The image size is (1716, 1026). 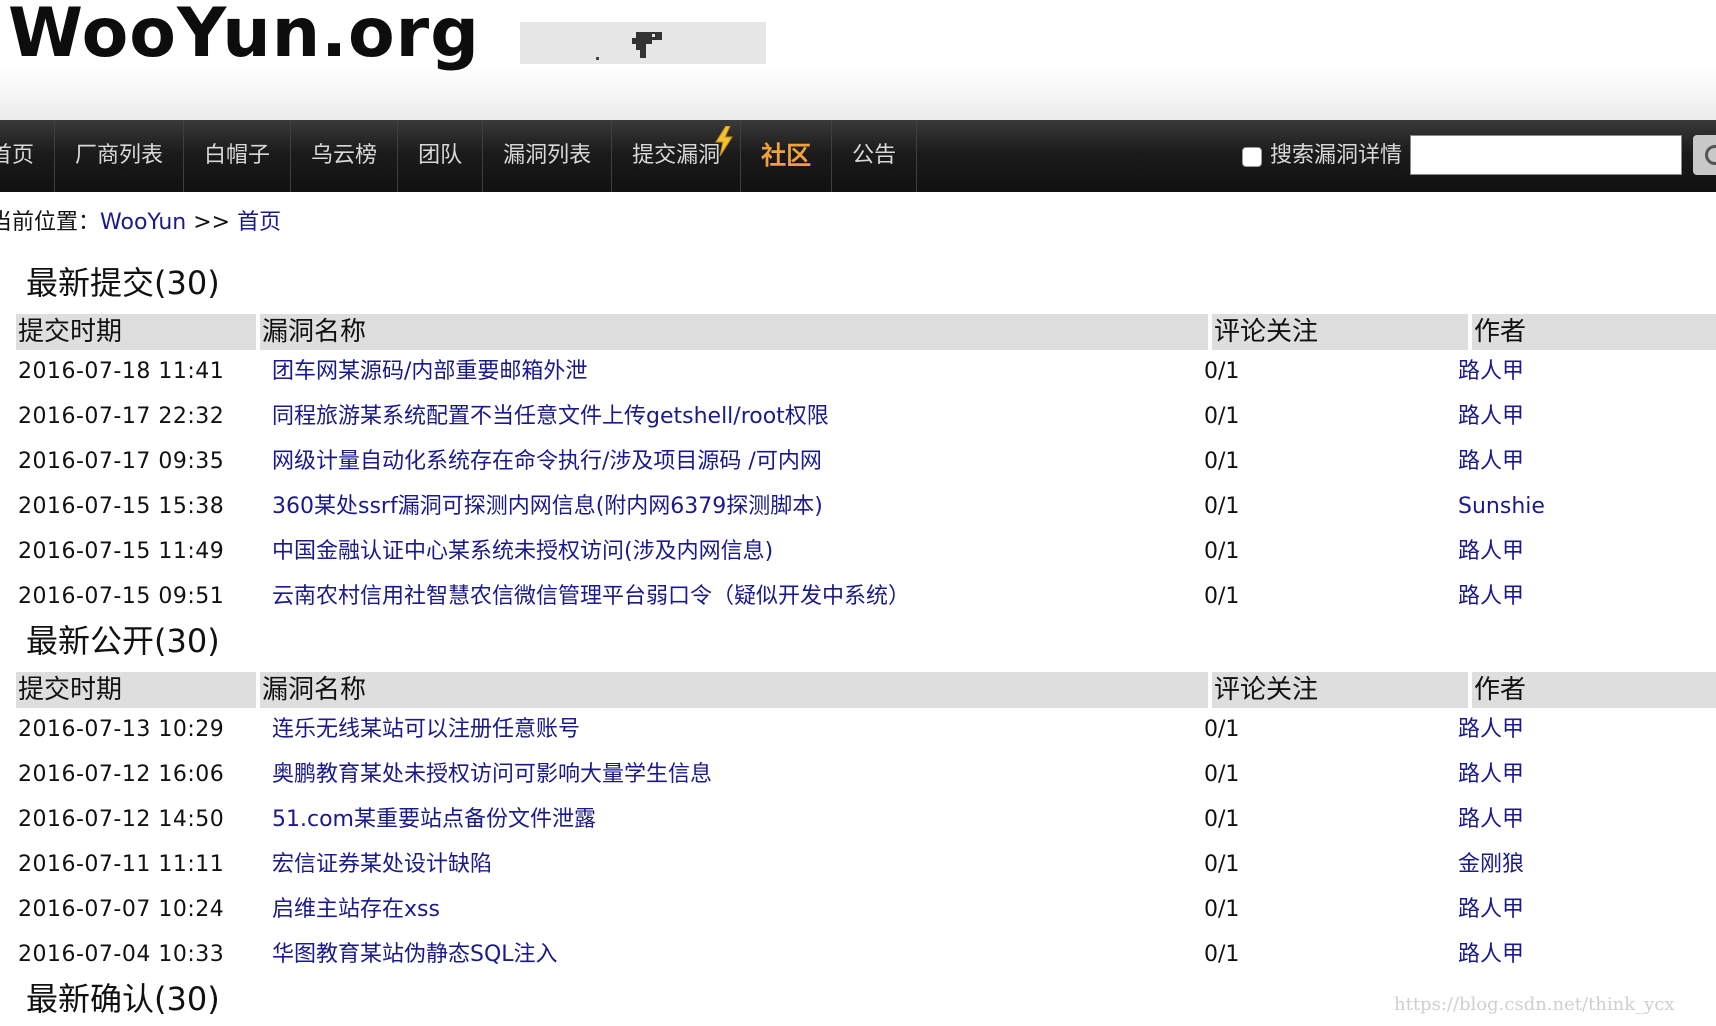 I want to click on table-row: 2016-07-18 11:41 团车网某源码/内部重要邮箱外泄 0/1 路人甲, so click(x=864, y=372).